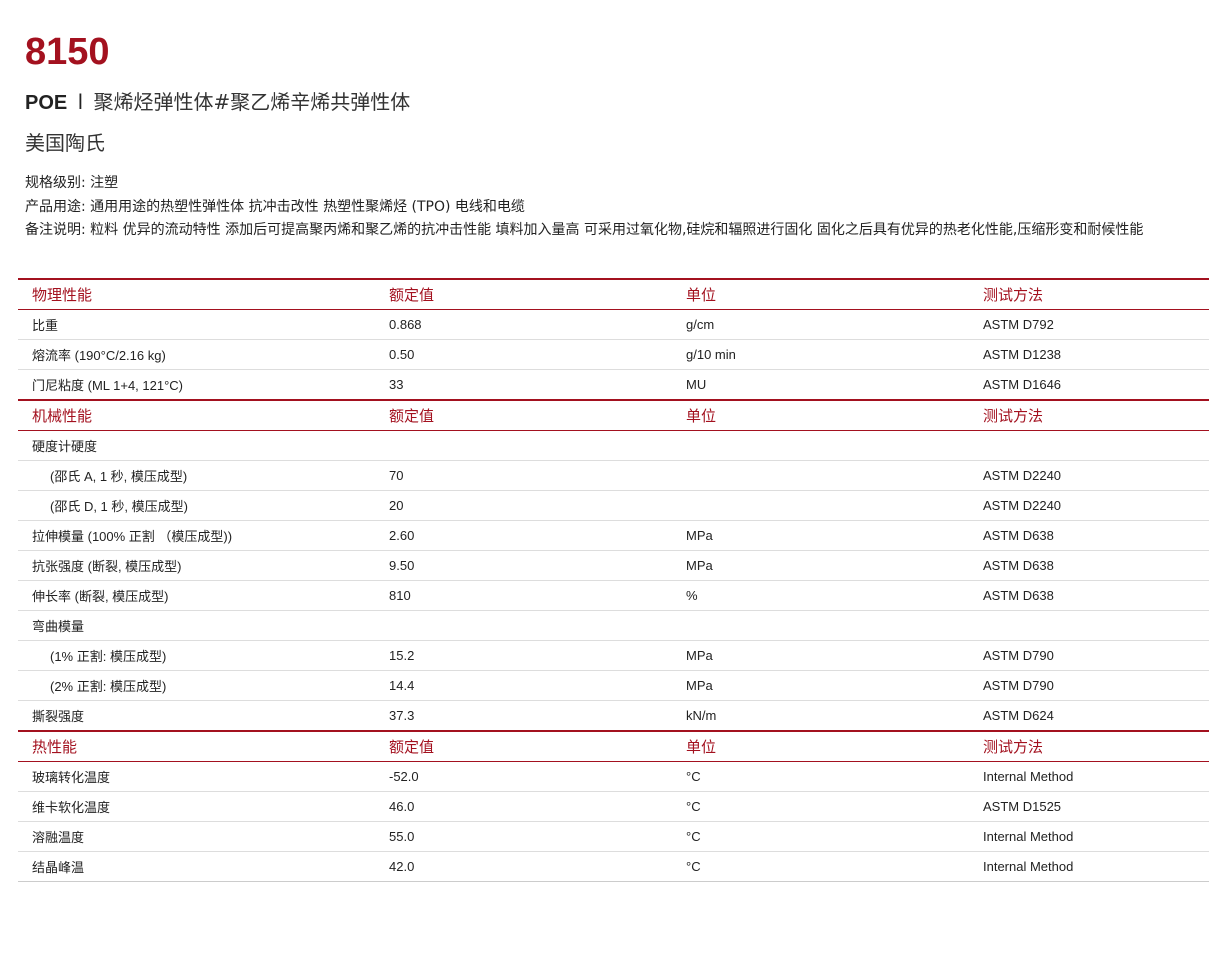 This screenshot has height=967, width=1229. What do you see at coordinates (523, 535) in the screenshot?
I see `property-value: 2.60` at bounding box center [523, 535].